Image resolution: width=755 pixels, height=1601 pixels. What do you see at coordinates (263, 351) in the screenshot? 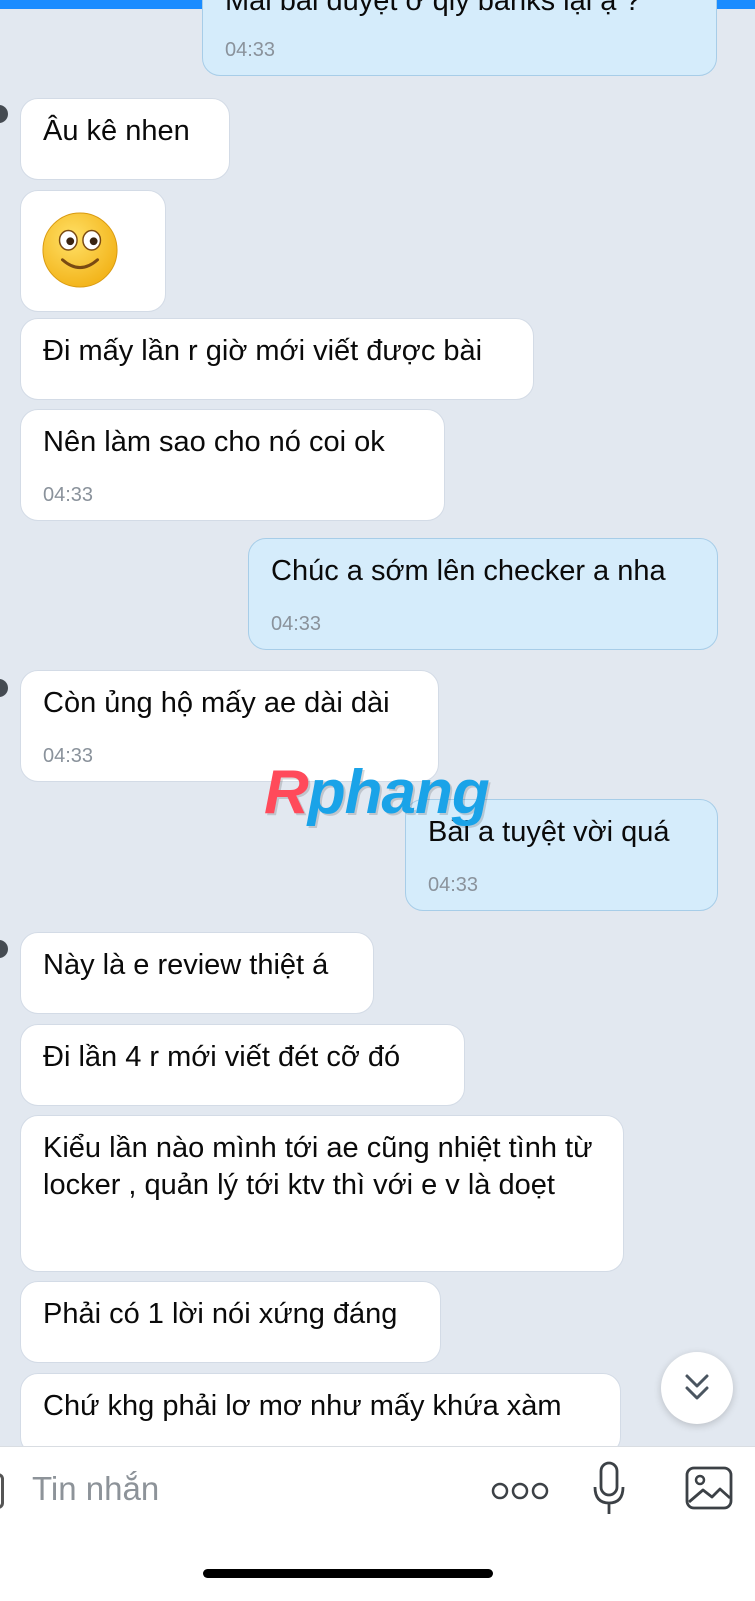
I see `message-text: Đi mấy lần r giờ mới viết được bài` at bounding box center [263, 351].